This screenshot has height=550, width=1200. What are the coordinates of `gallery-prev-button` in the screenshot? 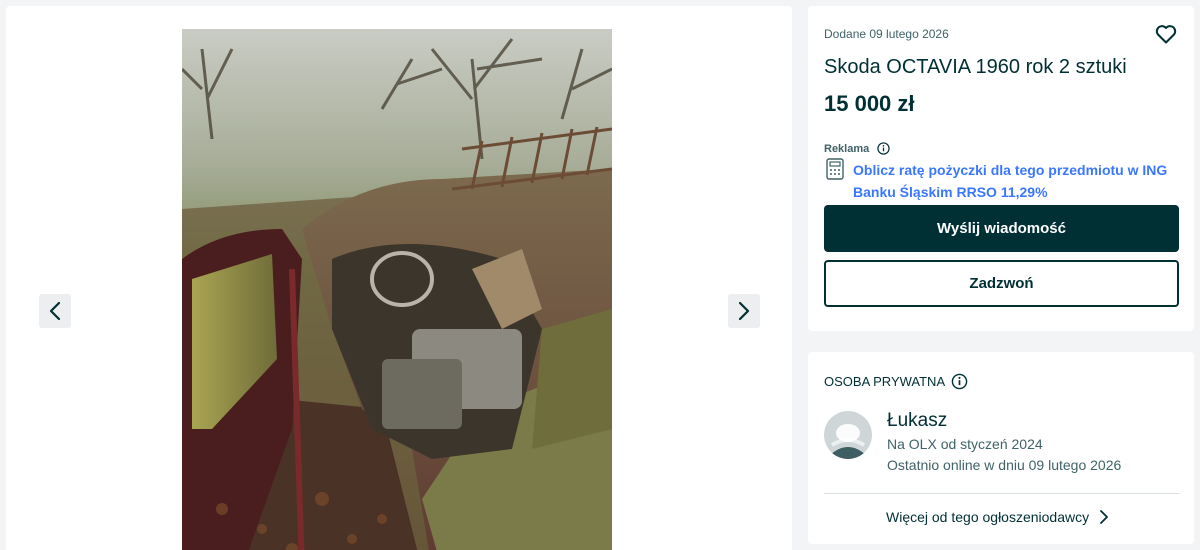 It's located at (55, 311).